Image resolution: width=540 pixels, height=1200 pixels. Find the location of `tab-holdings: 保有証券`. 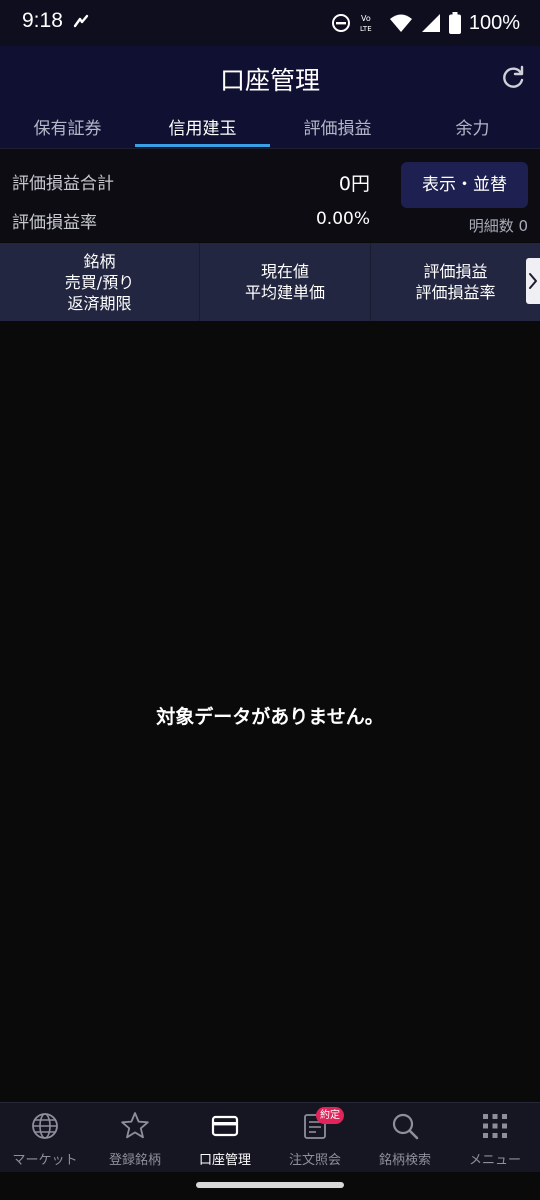

tab-holdings: 保有証券 is located at coordinates (67, 130).